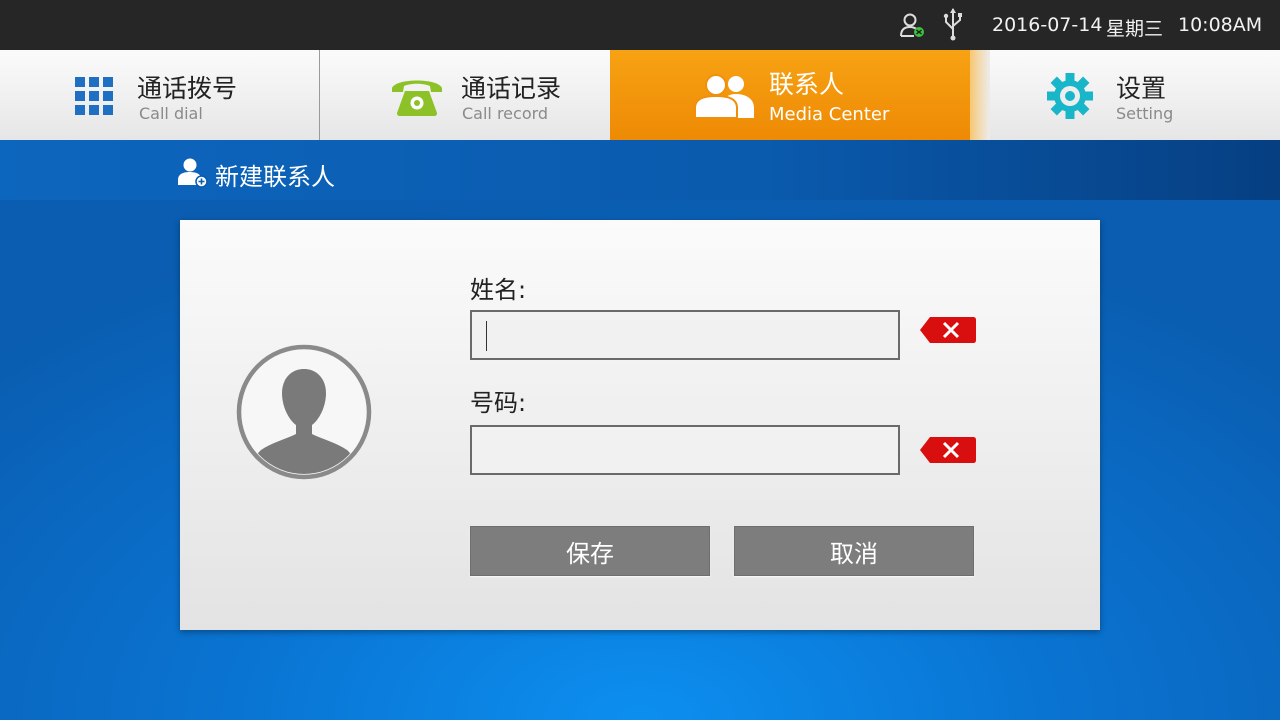 This screenshot has width=1280, height=720. I want to click on save-button: 保存, so click(590, 551).